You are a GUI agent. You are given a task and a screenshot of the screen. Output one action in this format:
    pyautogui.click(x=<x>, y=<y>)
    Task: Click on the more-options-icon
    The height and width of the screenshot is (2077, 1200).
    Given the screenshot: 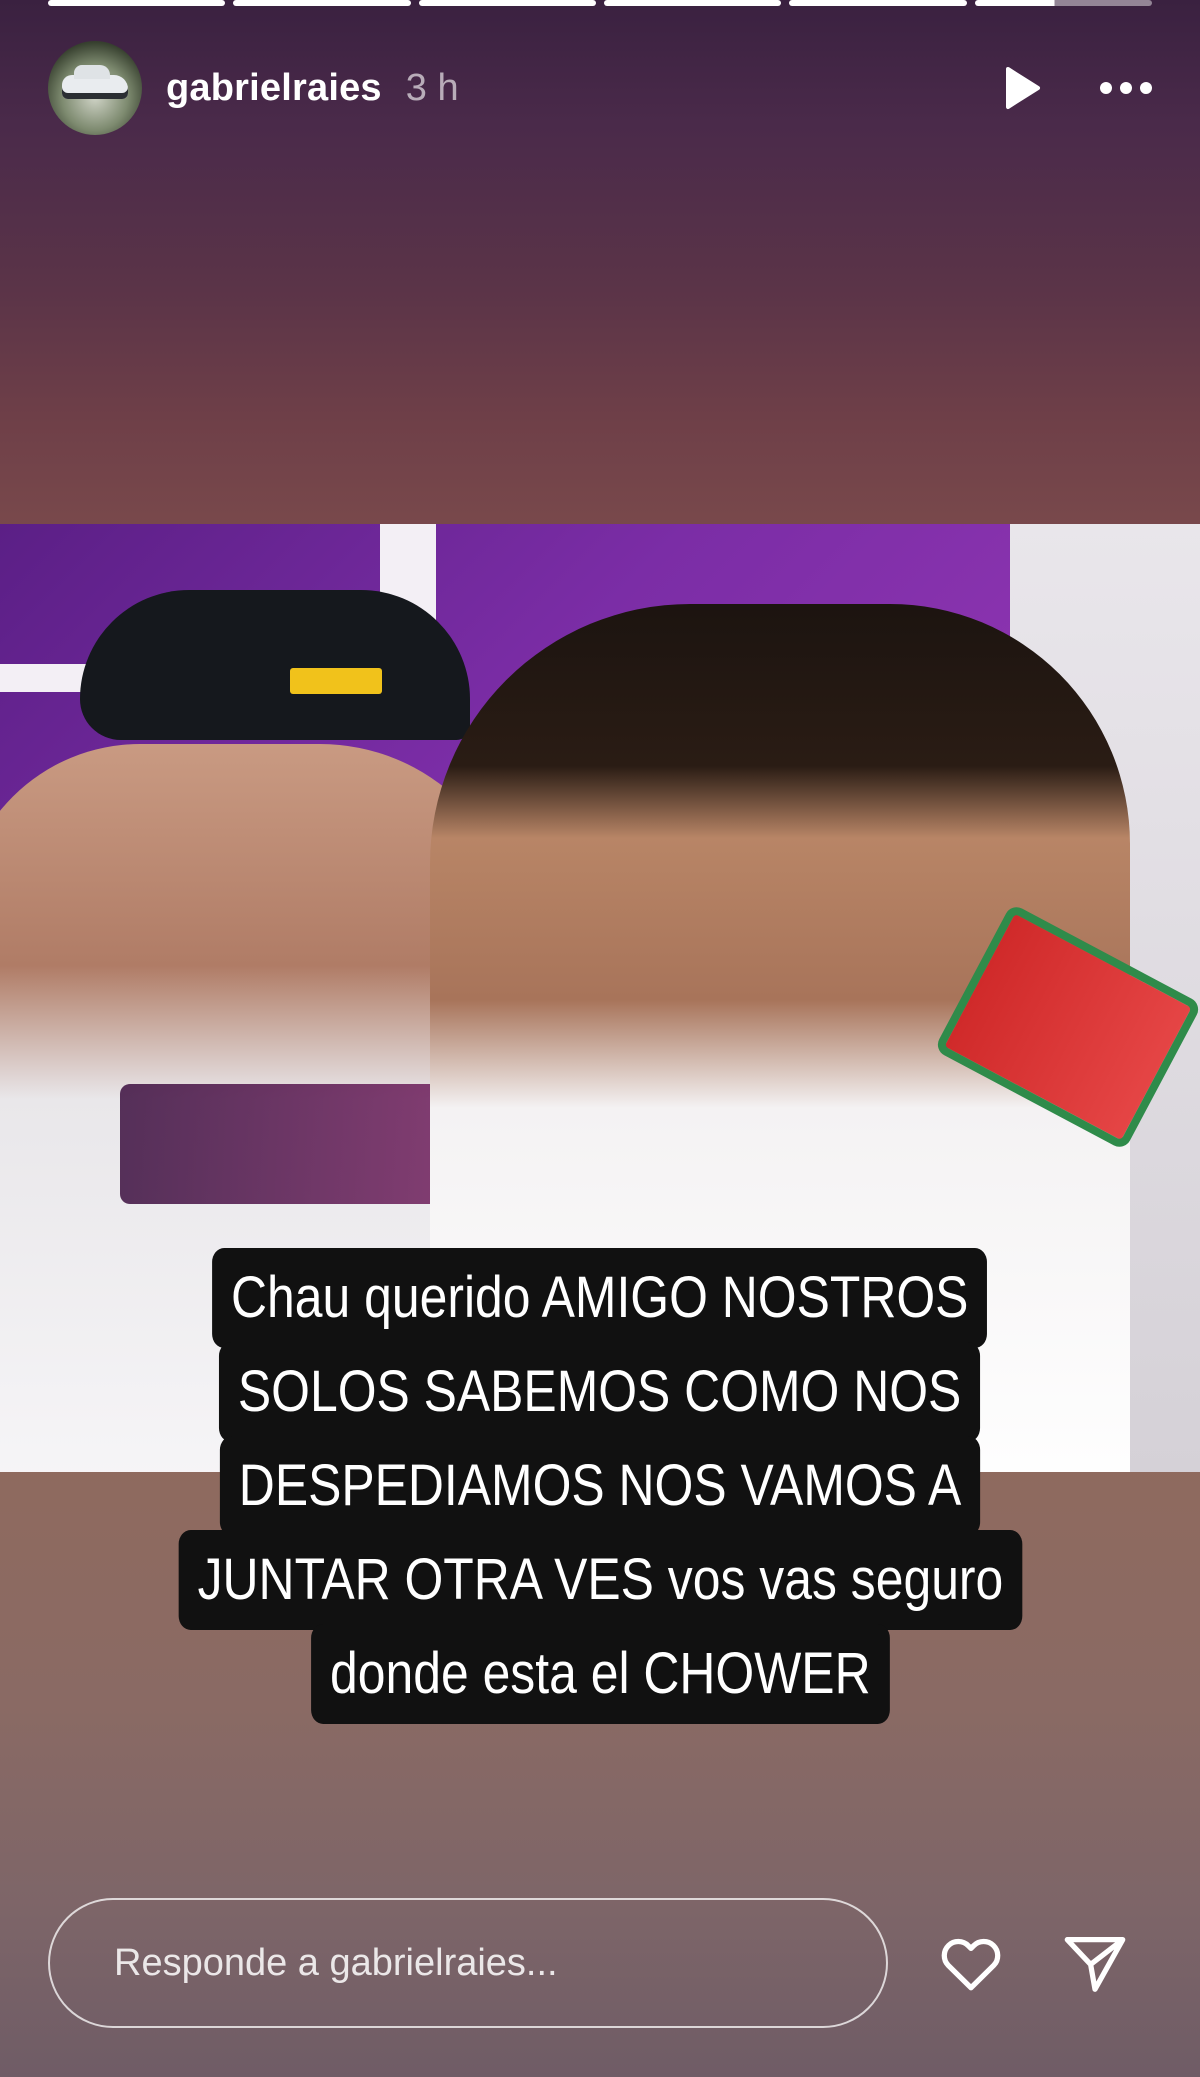 What is the action you would take?
    pyautogui.click(x=1106, y=88)
    